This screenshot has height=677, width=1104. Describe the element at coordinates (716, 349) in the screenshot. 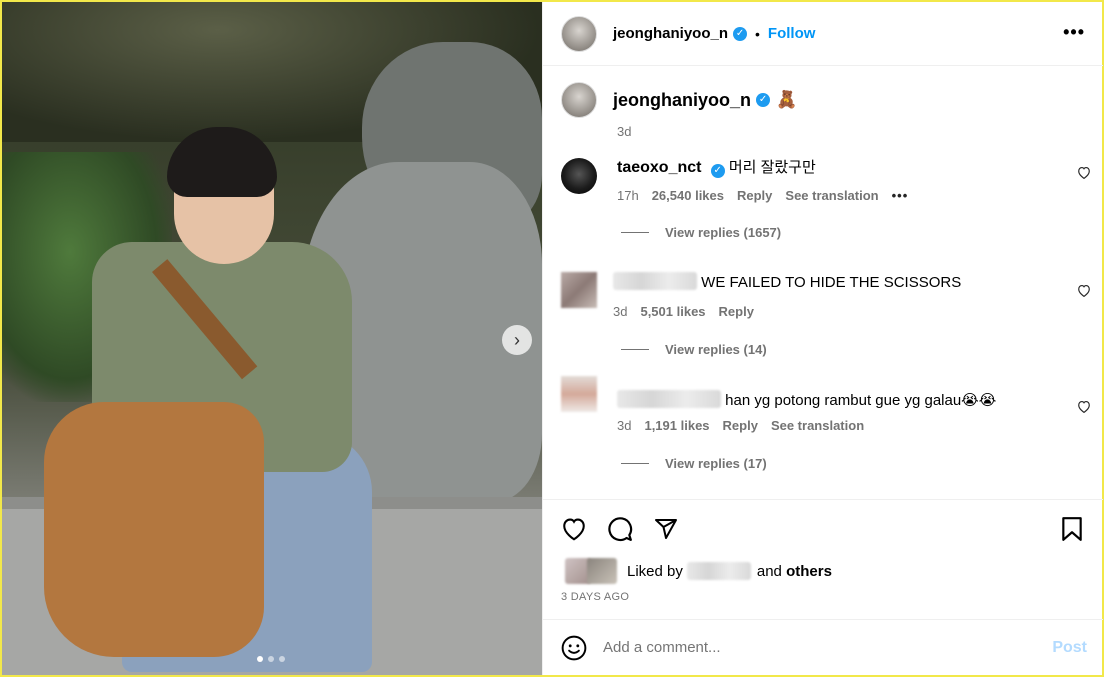

I see `view-replies-label: View replies (14)` at that location.